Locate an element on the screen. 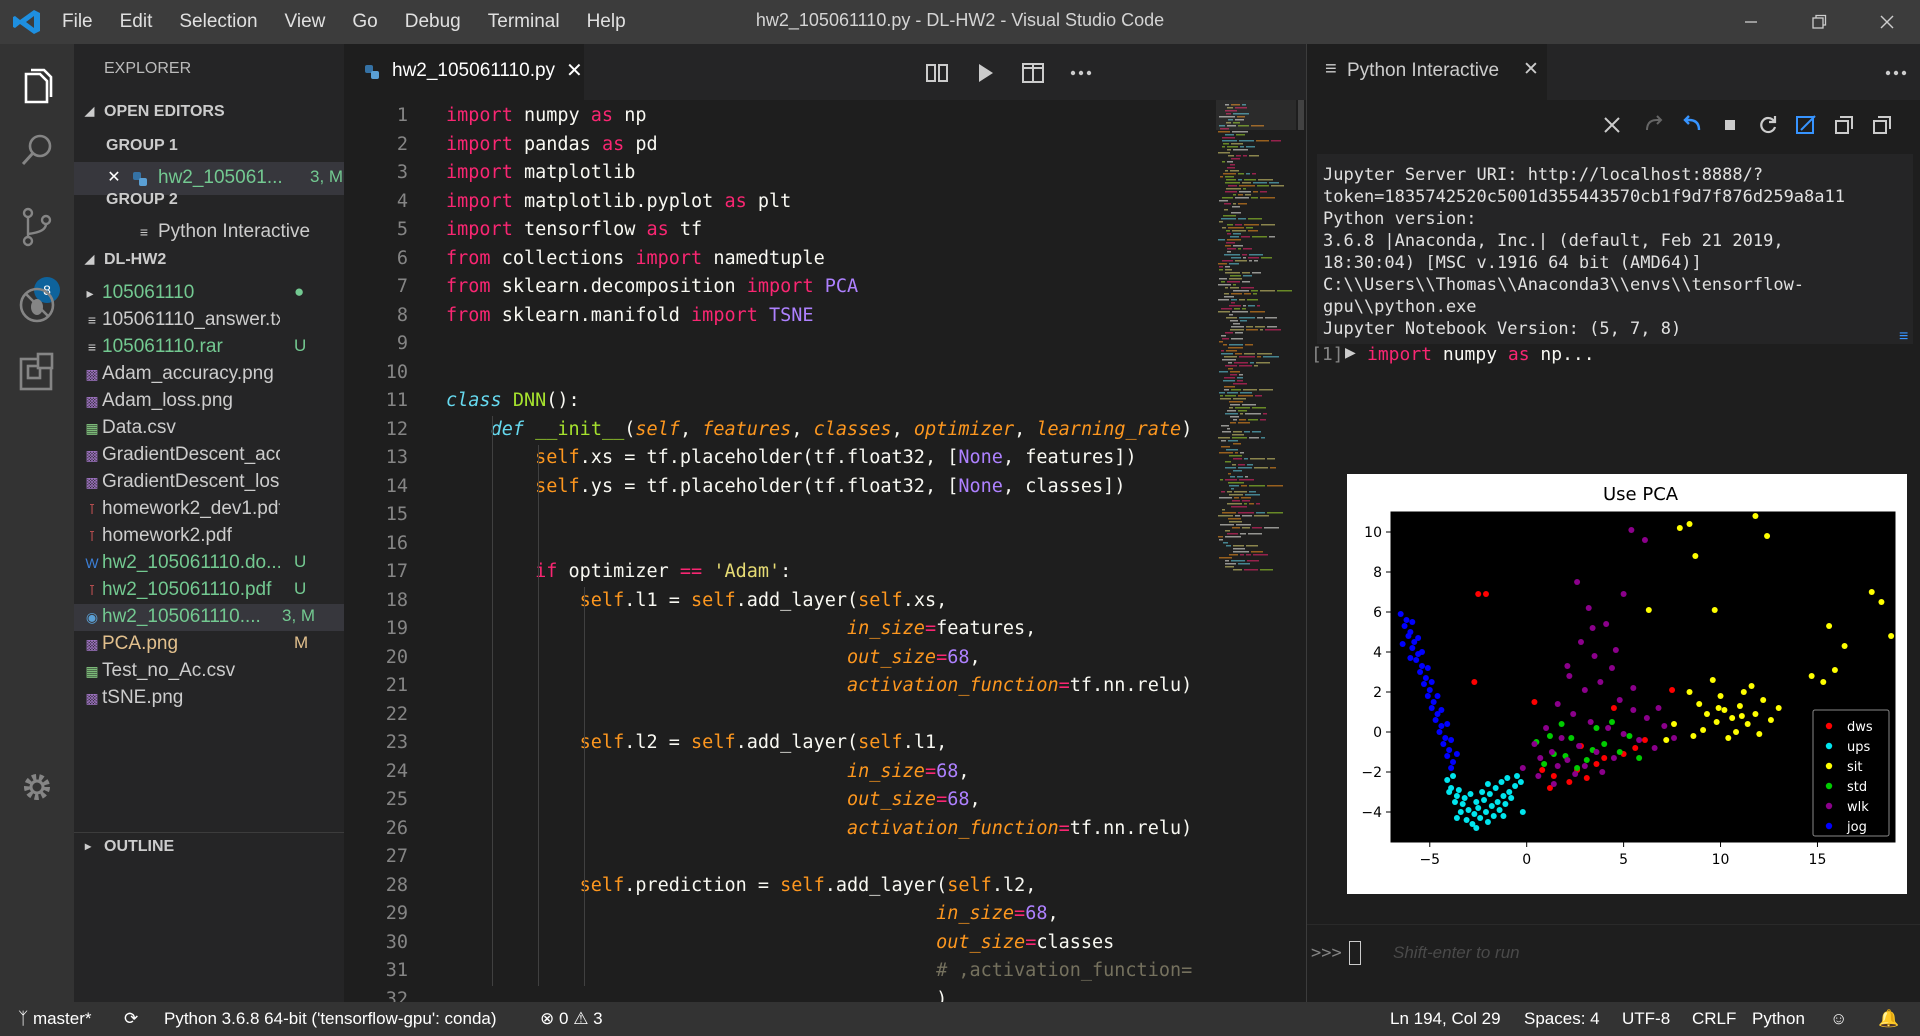 This screenshot has width=1920, height=1036. minimap is located at coordinates (1256, 551).